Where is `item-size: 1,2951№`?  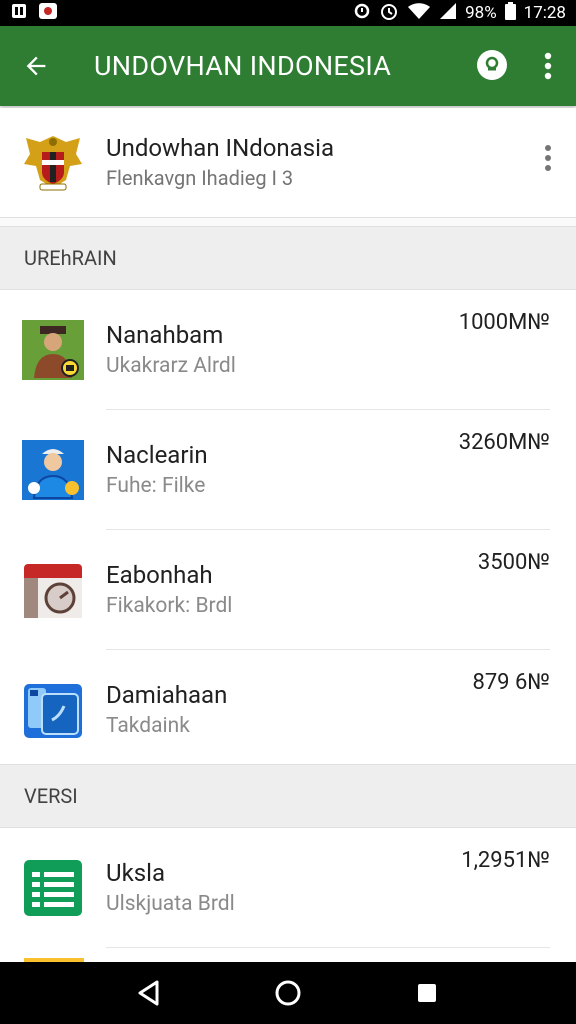
item-size: 1,2951№ is located at coordinates (505, 860).